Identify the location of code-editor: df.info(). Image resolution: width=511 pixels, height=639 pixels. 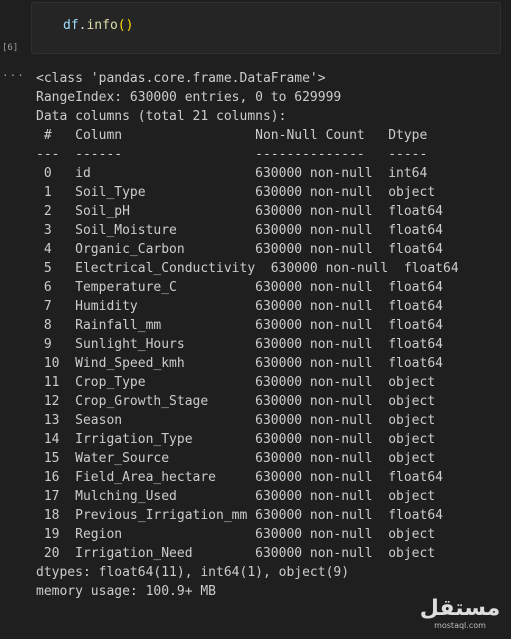
(266, 28).